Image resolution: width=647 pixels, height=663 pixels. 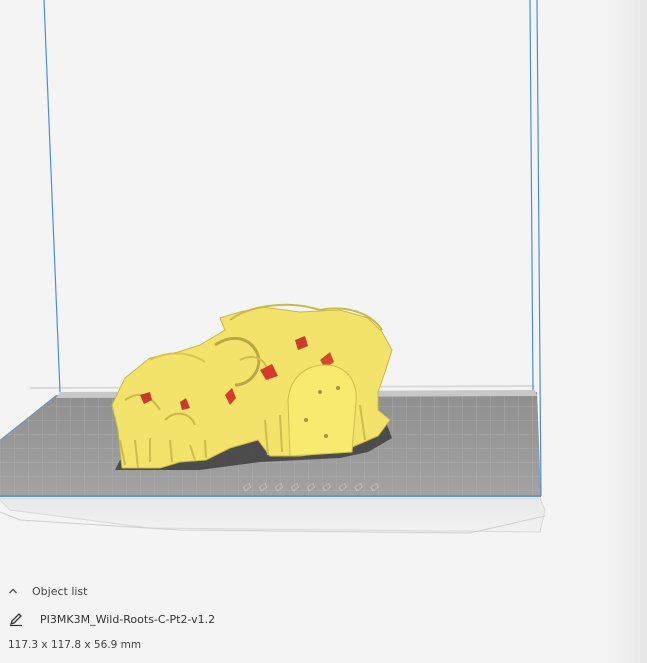 I want to click on chevron-up-icon, so click(x=13, y=591).